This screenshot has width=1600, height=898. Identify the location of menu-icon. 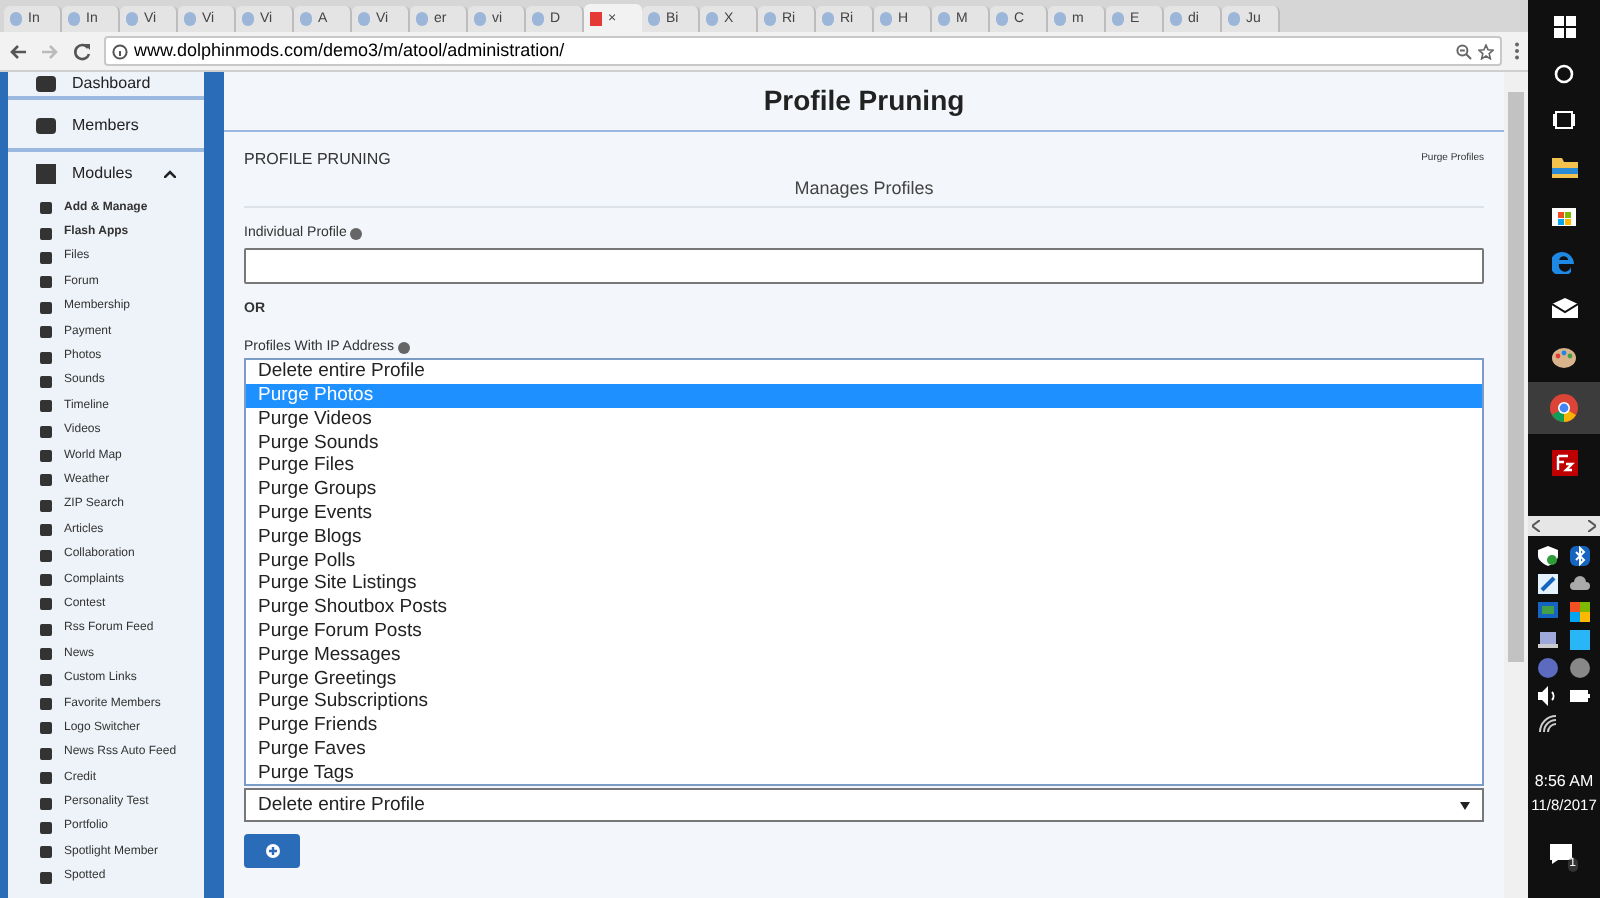
(1517, 51).